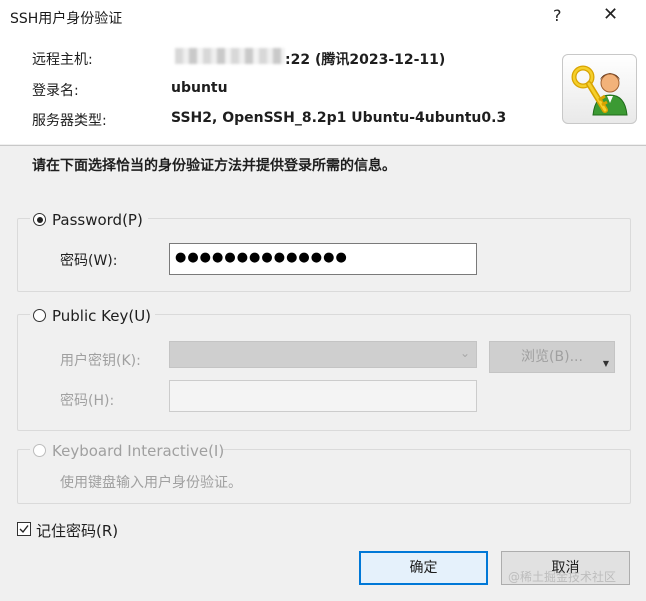  I want to click on user-key-dropdown: ⌄, so click(323, 354).